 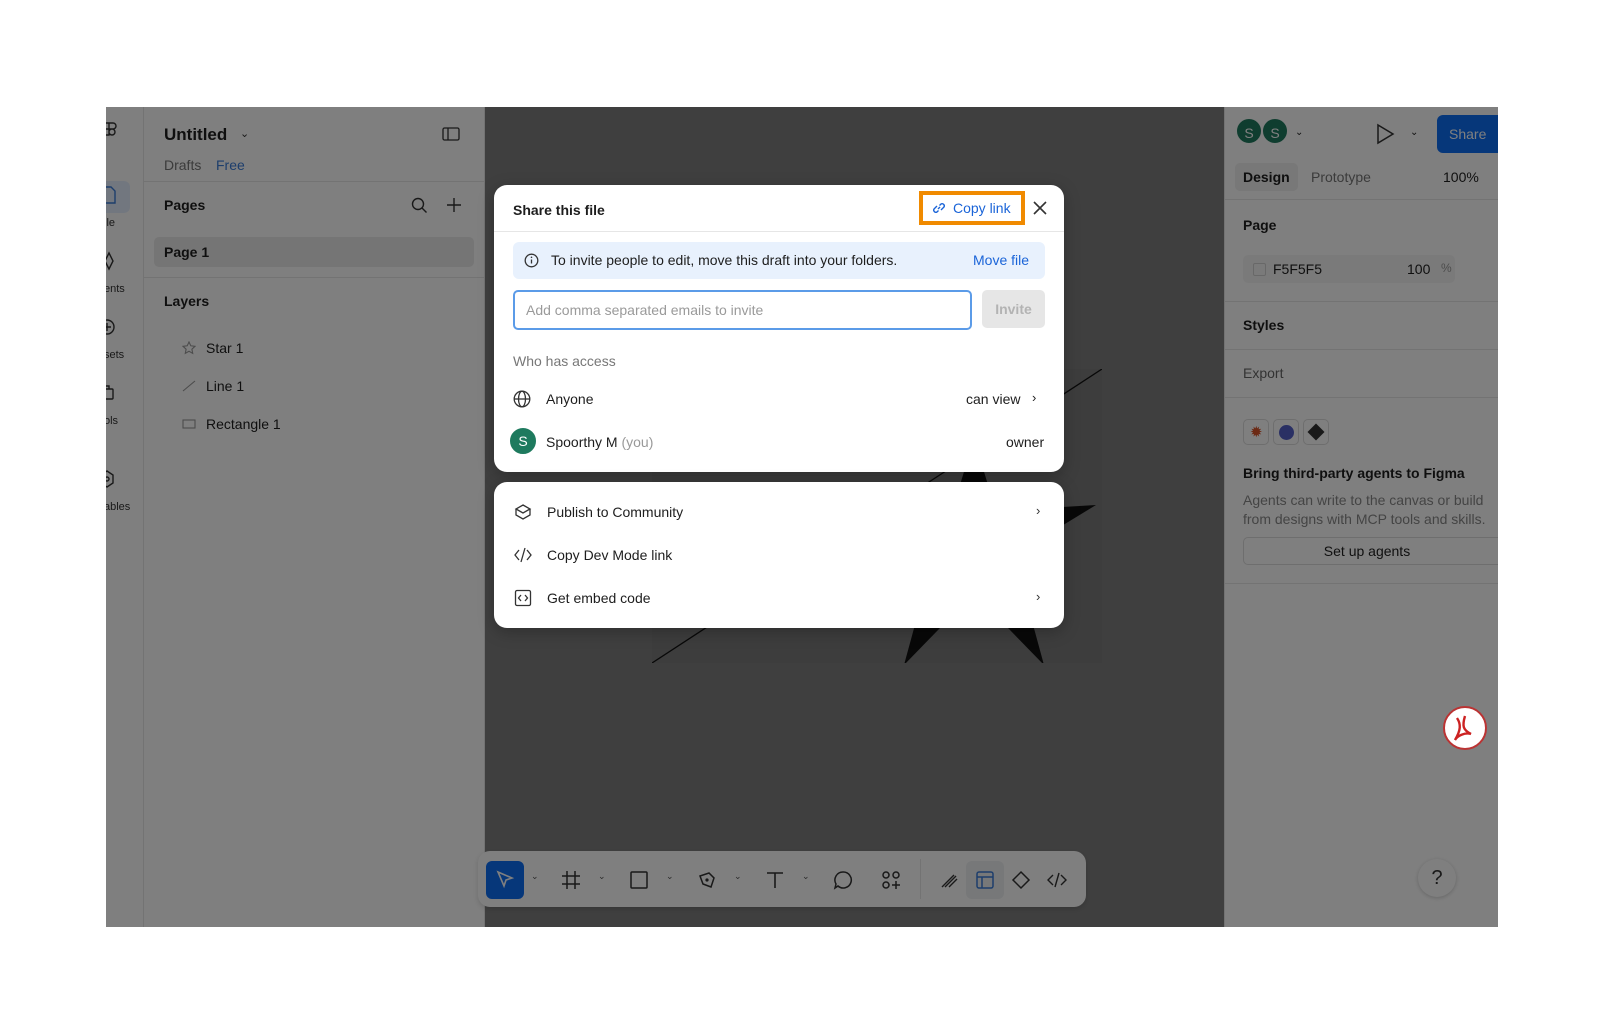 What do you see at coordinates (182, 165) in the screenshot?
I see `drafts-link: Drafts` at bounding box center [182, 165].